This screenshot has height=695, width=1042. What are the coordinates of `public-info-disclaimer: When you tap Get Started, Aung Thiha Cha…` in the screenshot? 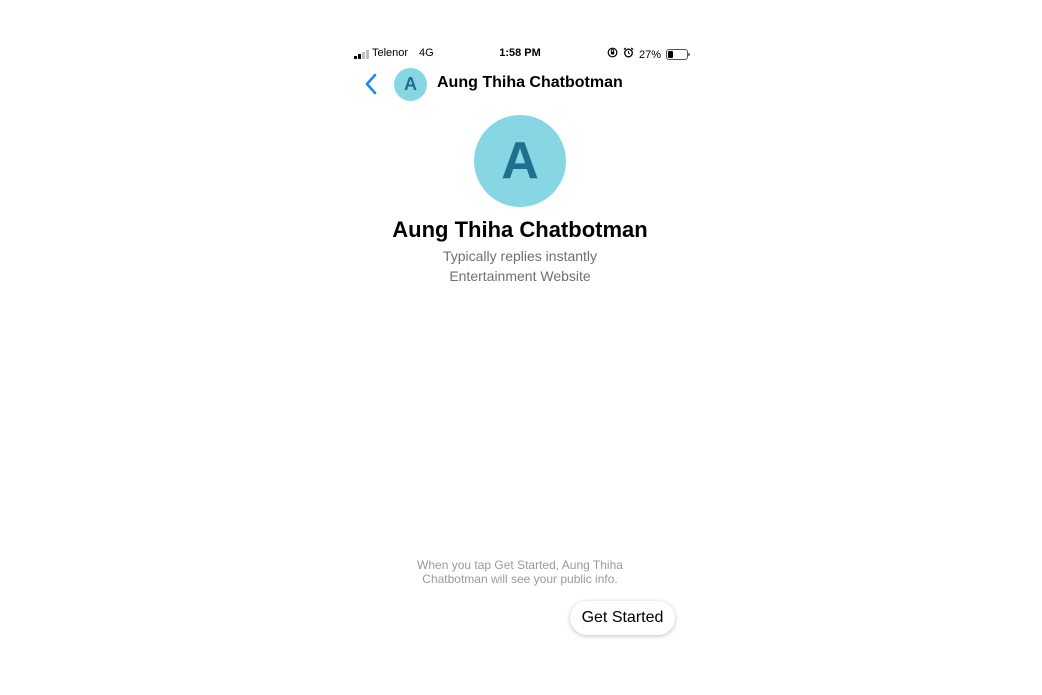 It's located at (520, 572).